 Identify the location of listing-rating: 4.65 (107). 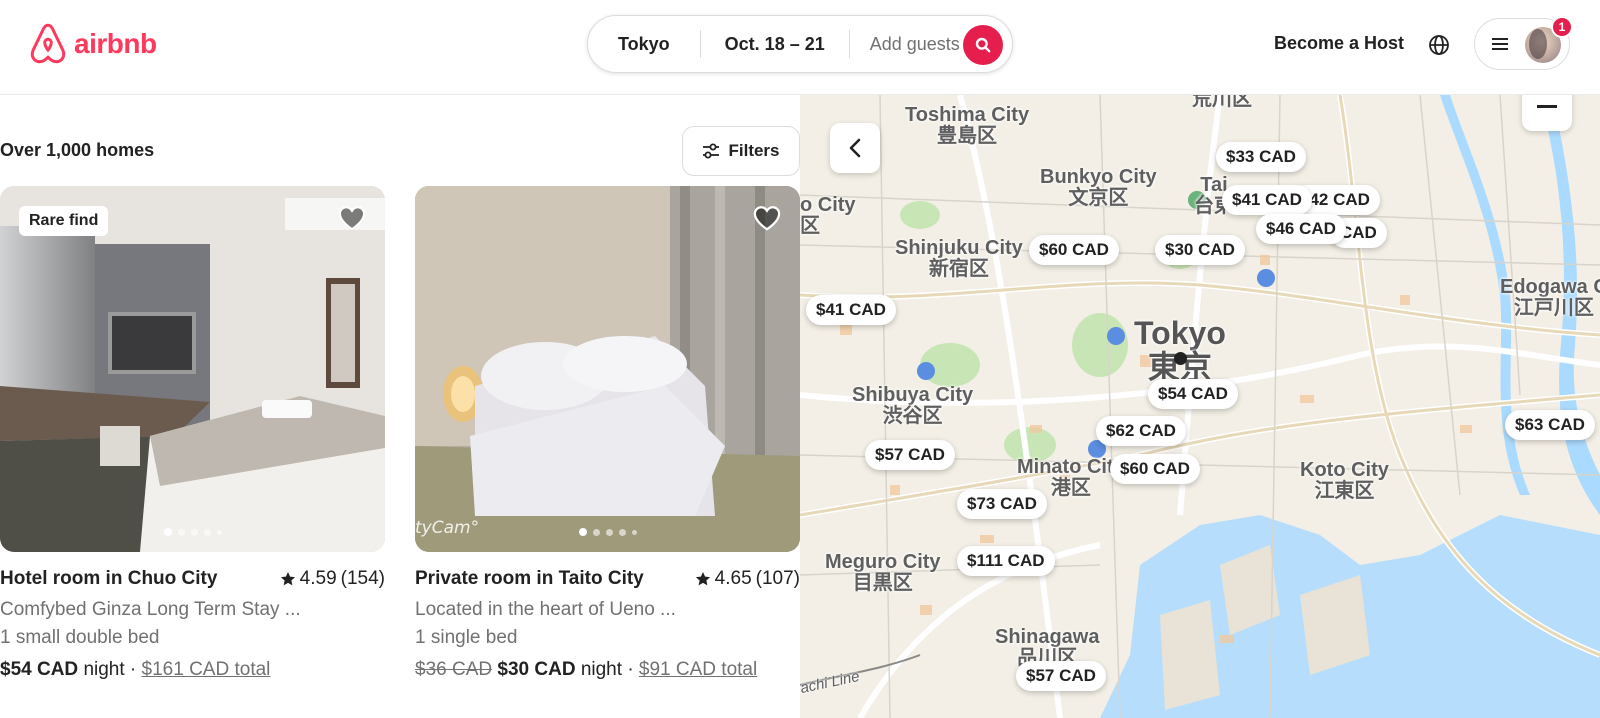
(747, 579).